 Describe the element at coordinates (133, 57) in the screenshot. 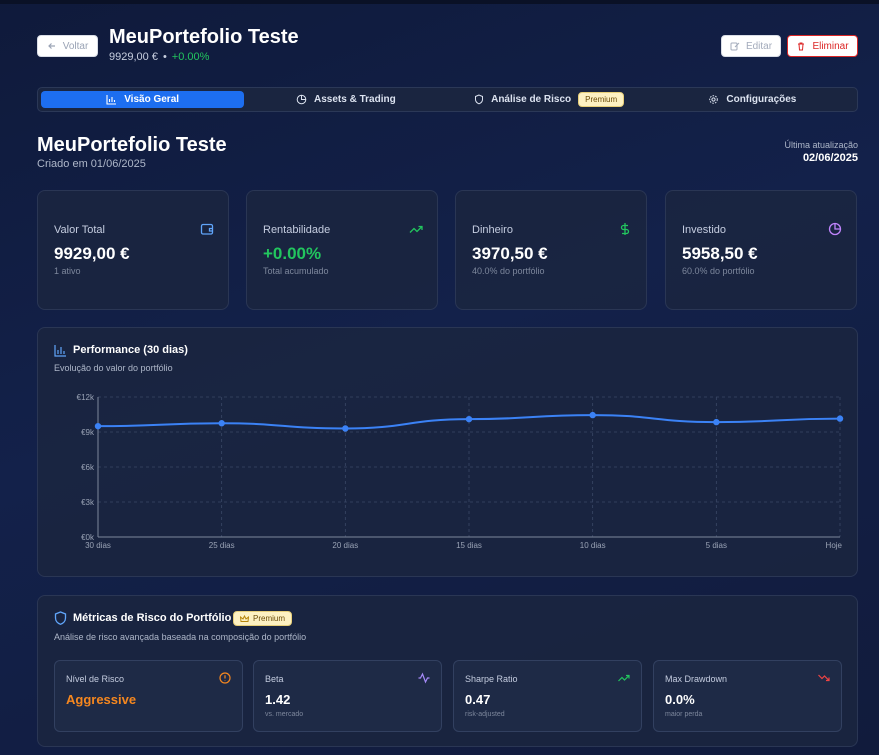

I see `header-value: 9929,00 €` at that location.